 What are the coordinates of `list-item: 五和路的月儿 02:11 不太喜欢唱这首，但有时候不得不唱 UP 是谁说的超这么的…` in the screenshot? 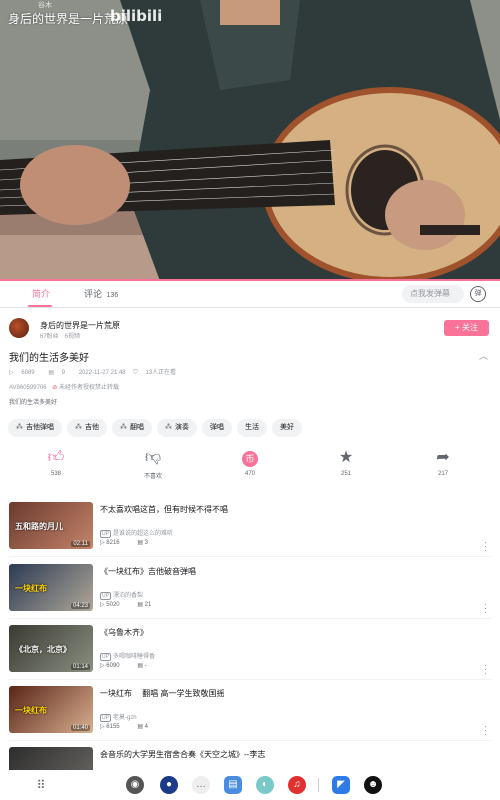 It's located at (250, 532).